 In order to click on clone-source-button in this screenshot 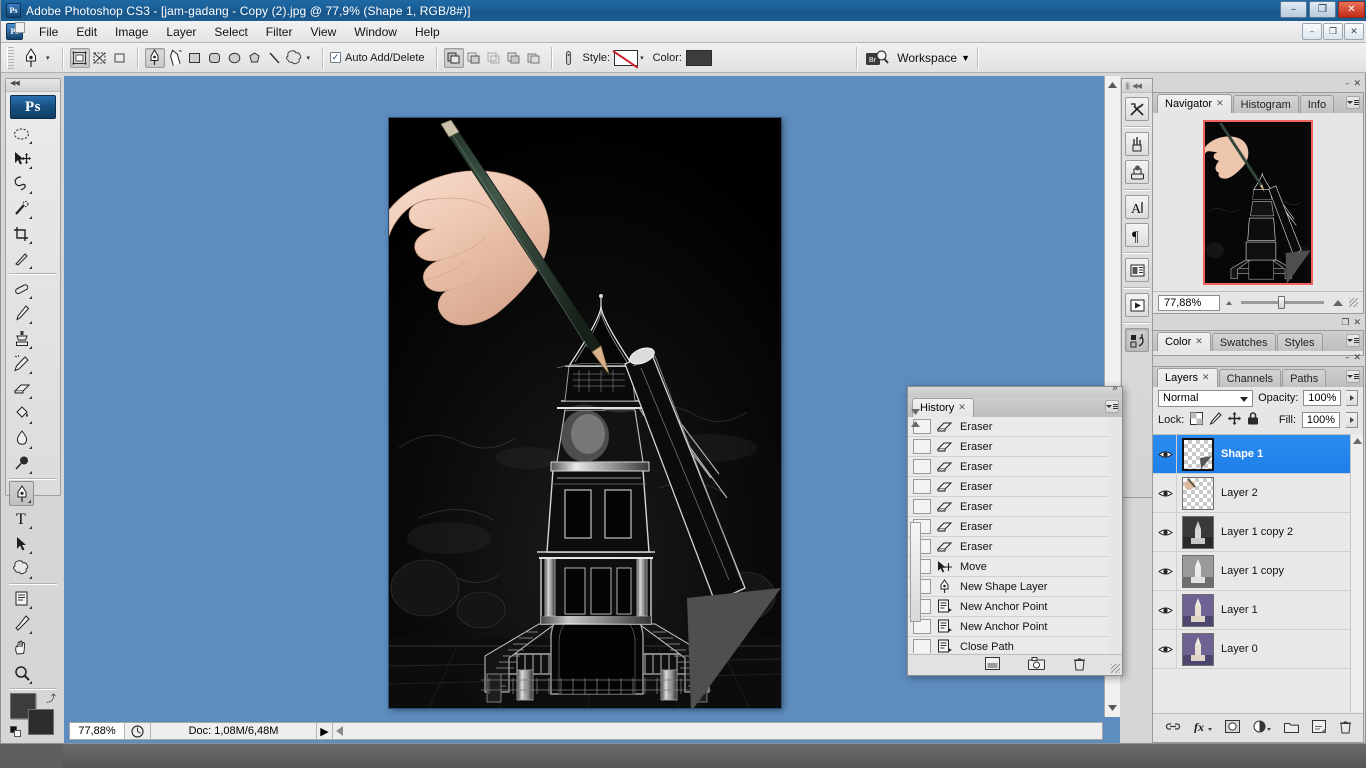, I will do `click(1137, 172)`.